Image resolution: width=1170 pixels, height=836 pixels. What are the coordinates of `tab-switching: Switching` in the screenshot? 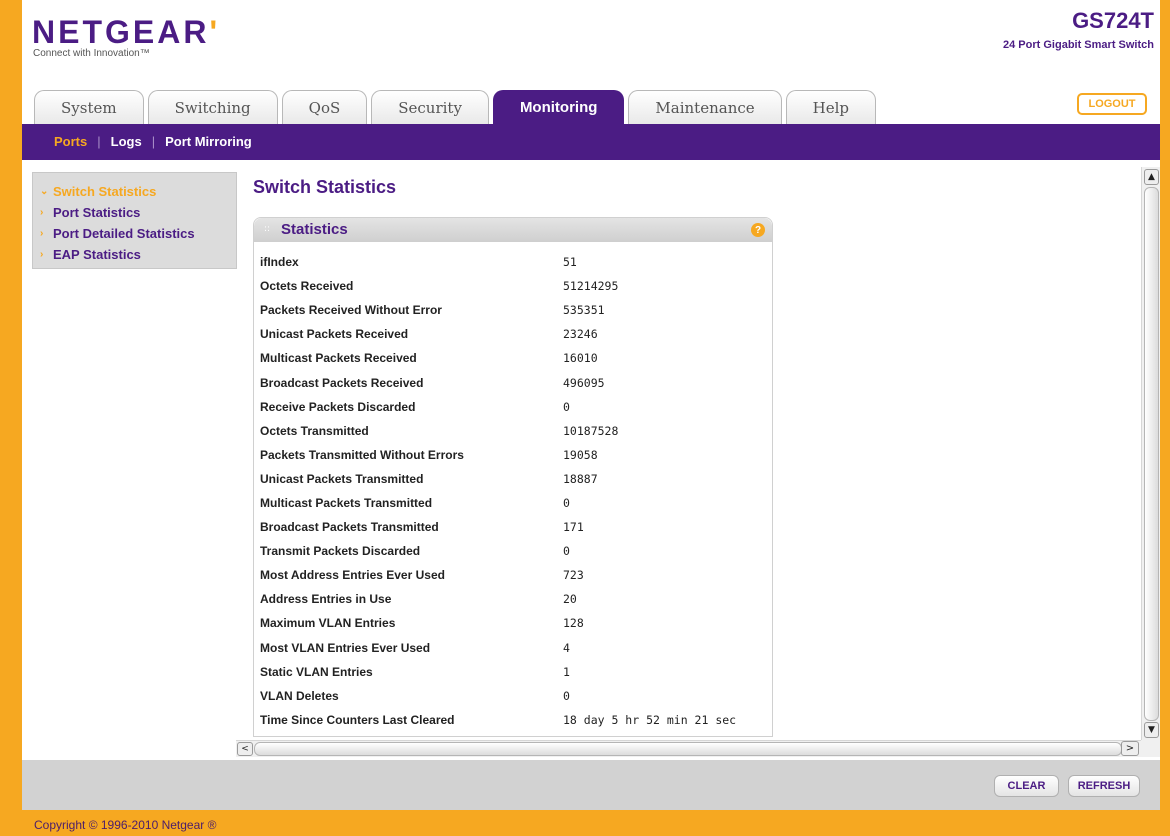 It's located at (212, 107).